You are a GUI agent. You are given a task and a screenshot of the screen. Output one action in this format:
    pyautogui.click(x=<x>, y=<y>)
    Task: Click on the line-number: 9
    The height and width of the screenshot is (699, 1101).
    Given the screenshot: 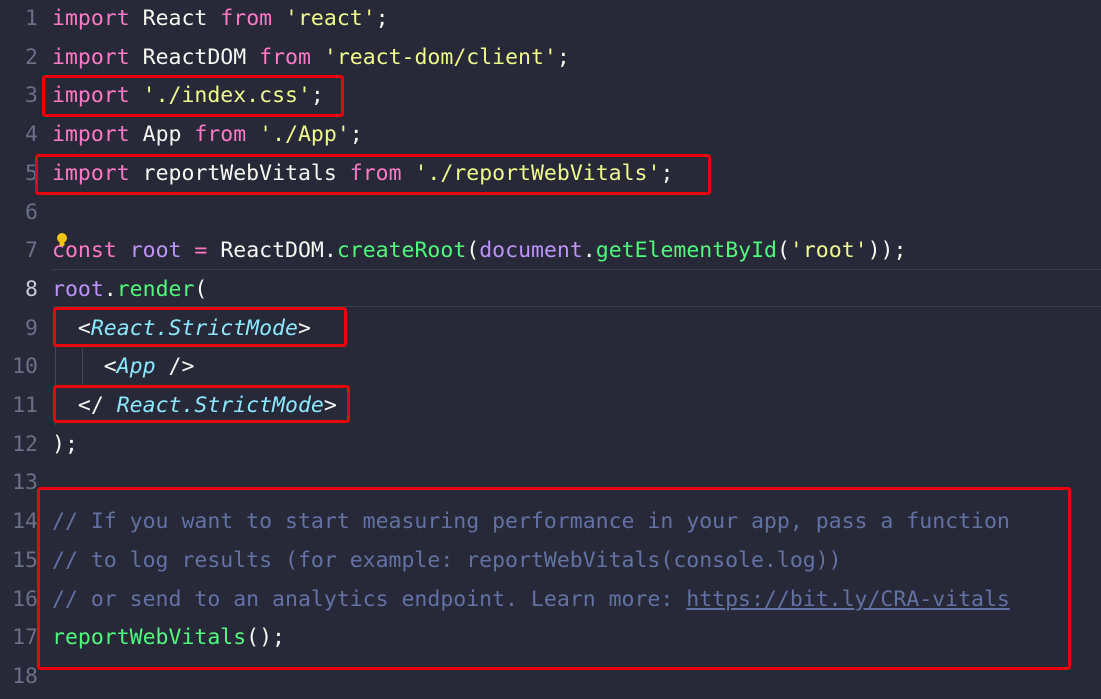 What is the action you would take?
    pyautogui.click(x=31, y=328)
    